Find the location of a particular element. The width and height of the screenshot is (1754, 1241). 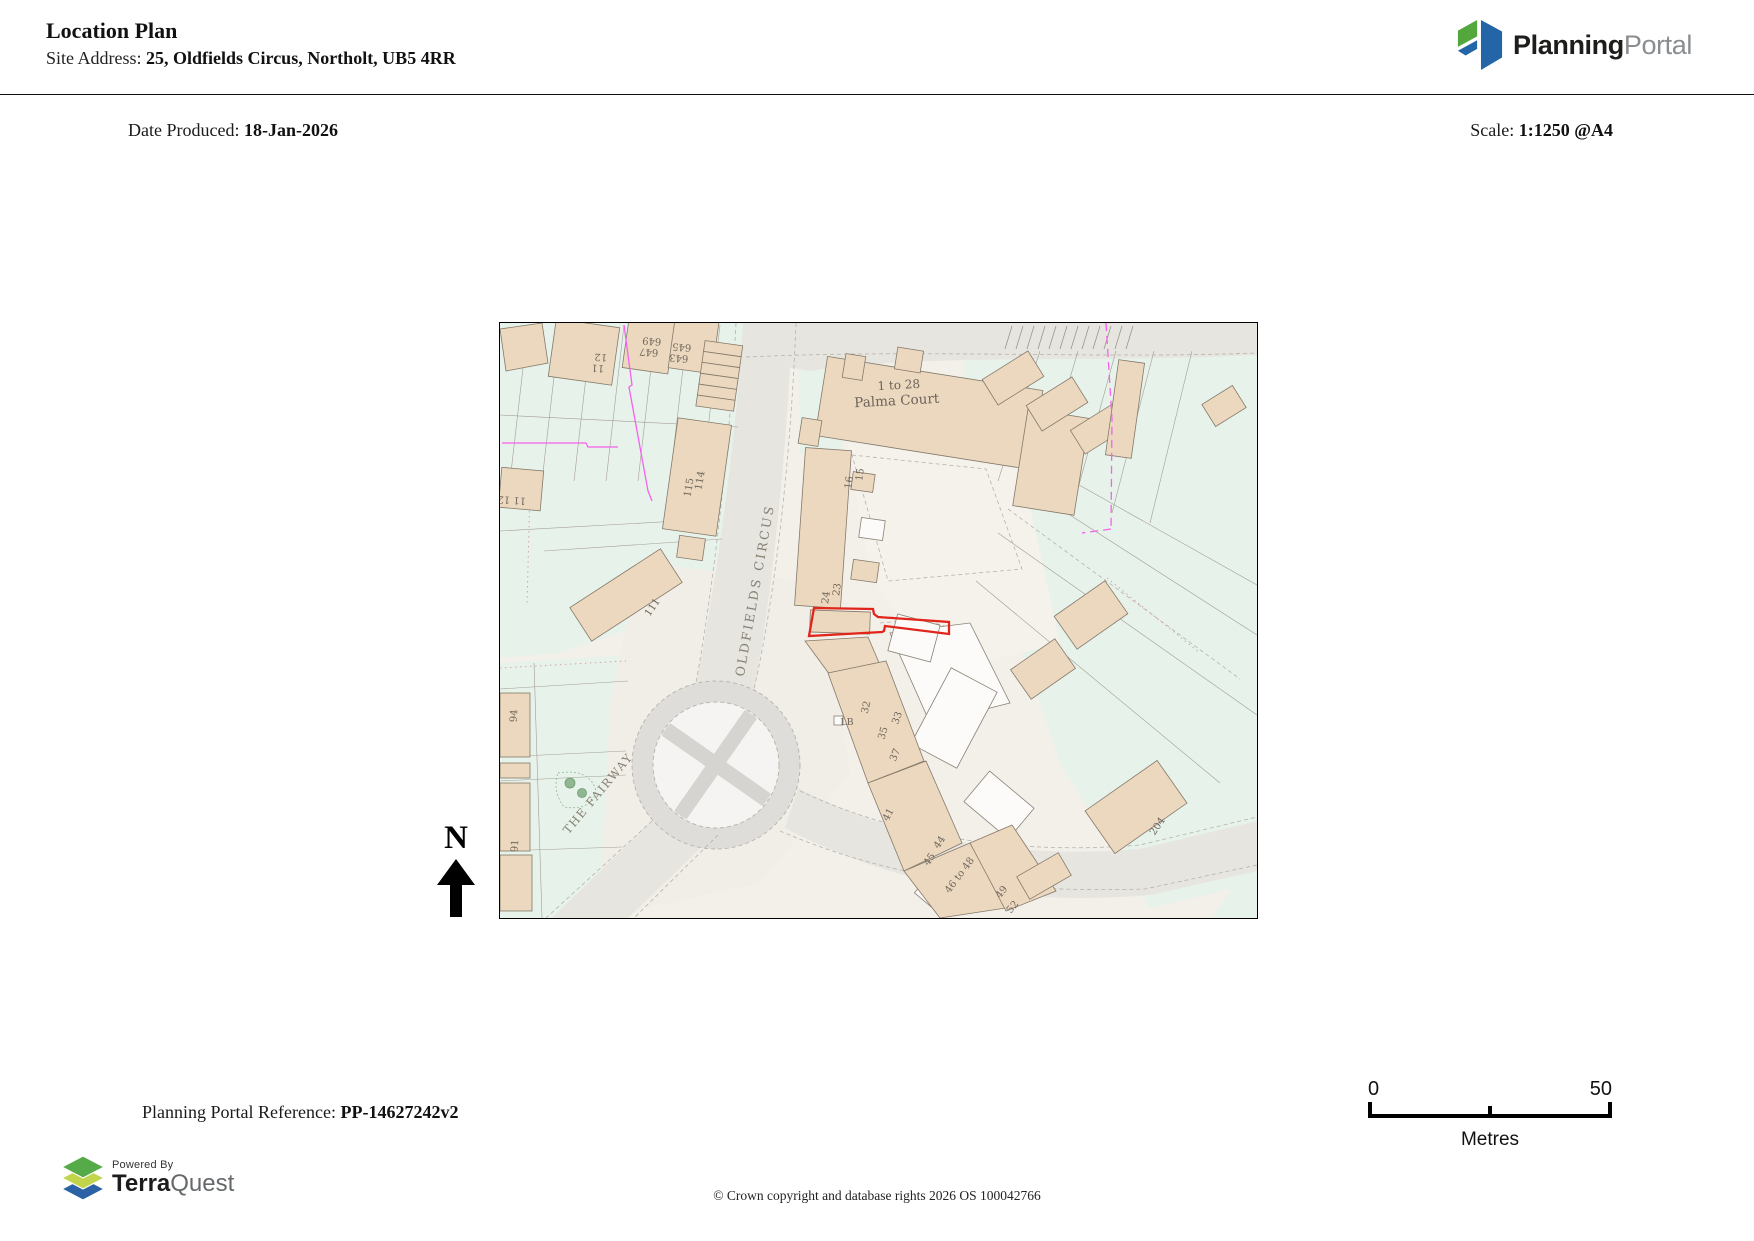

planning-portal-wordmark: PlanningPortal is located at coordinates (1602, 45).